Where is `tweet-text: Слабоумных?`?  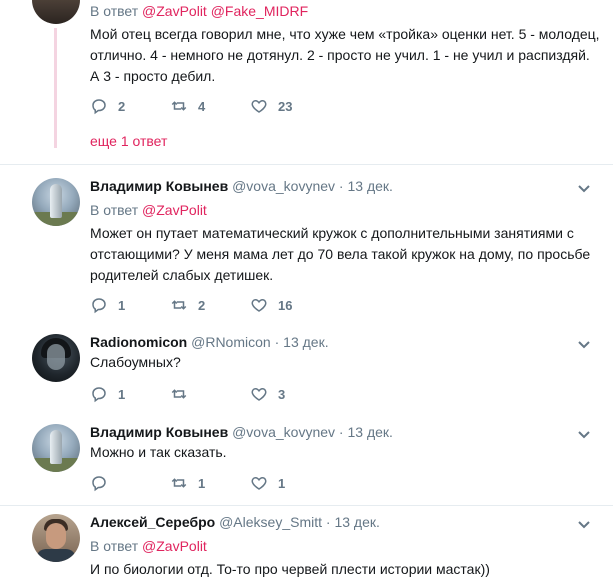
tweet-text: Слабоумных? is located at coordinates (135, 362).